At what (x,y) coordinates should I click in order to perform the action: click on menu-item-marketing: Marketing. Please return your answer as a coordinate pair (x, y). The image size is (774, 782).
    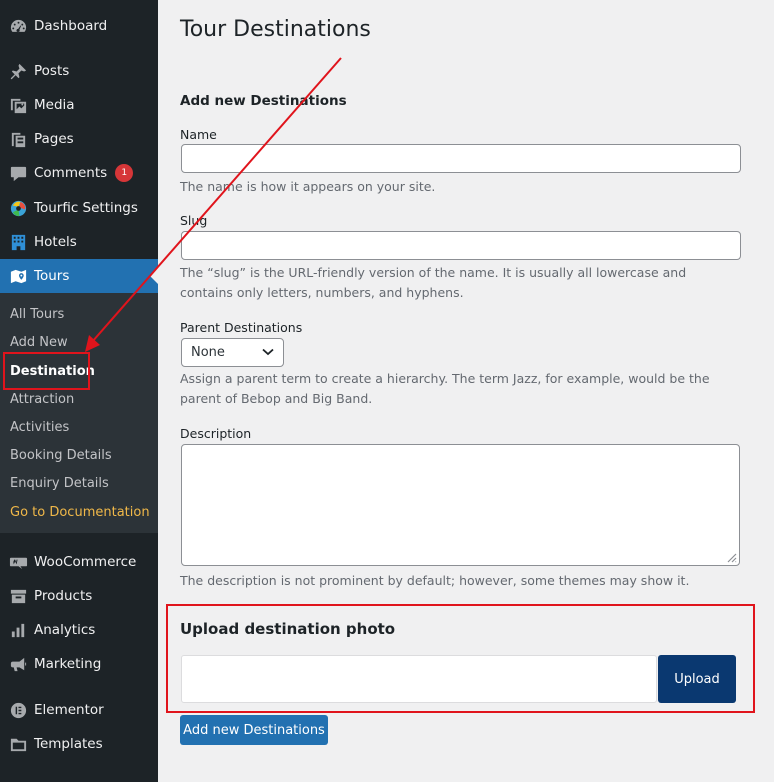
    Looking at the image, I should click on (79, 664).